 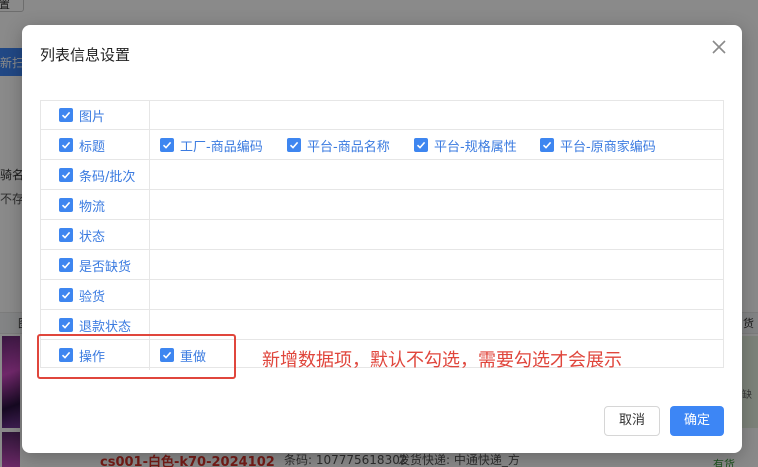 I want to click on row-label: 是否缺货, so click(x=105, y=265).